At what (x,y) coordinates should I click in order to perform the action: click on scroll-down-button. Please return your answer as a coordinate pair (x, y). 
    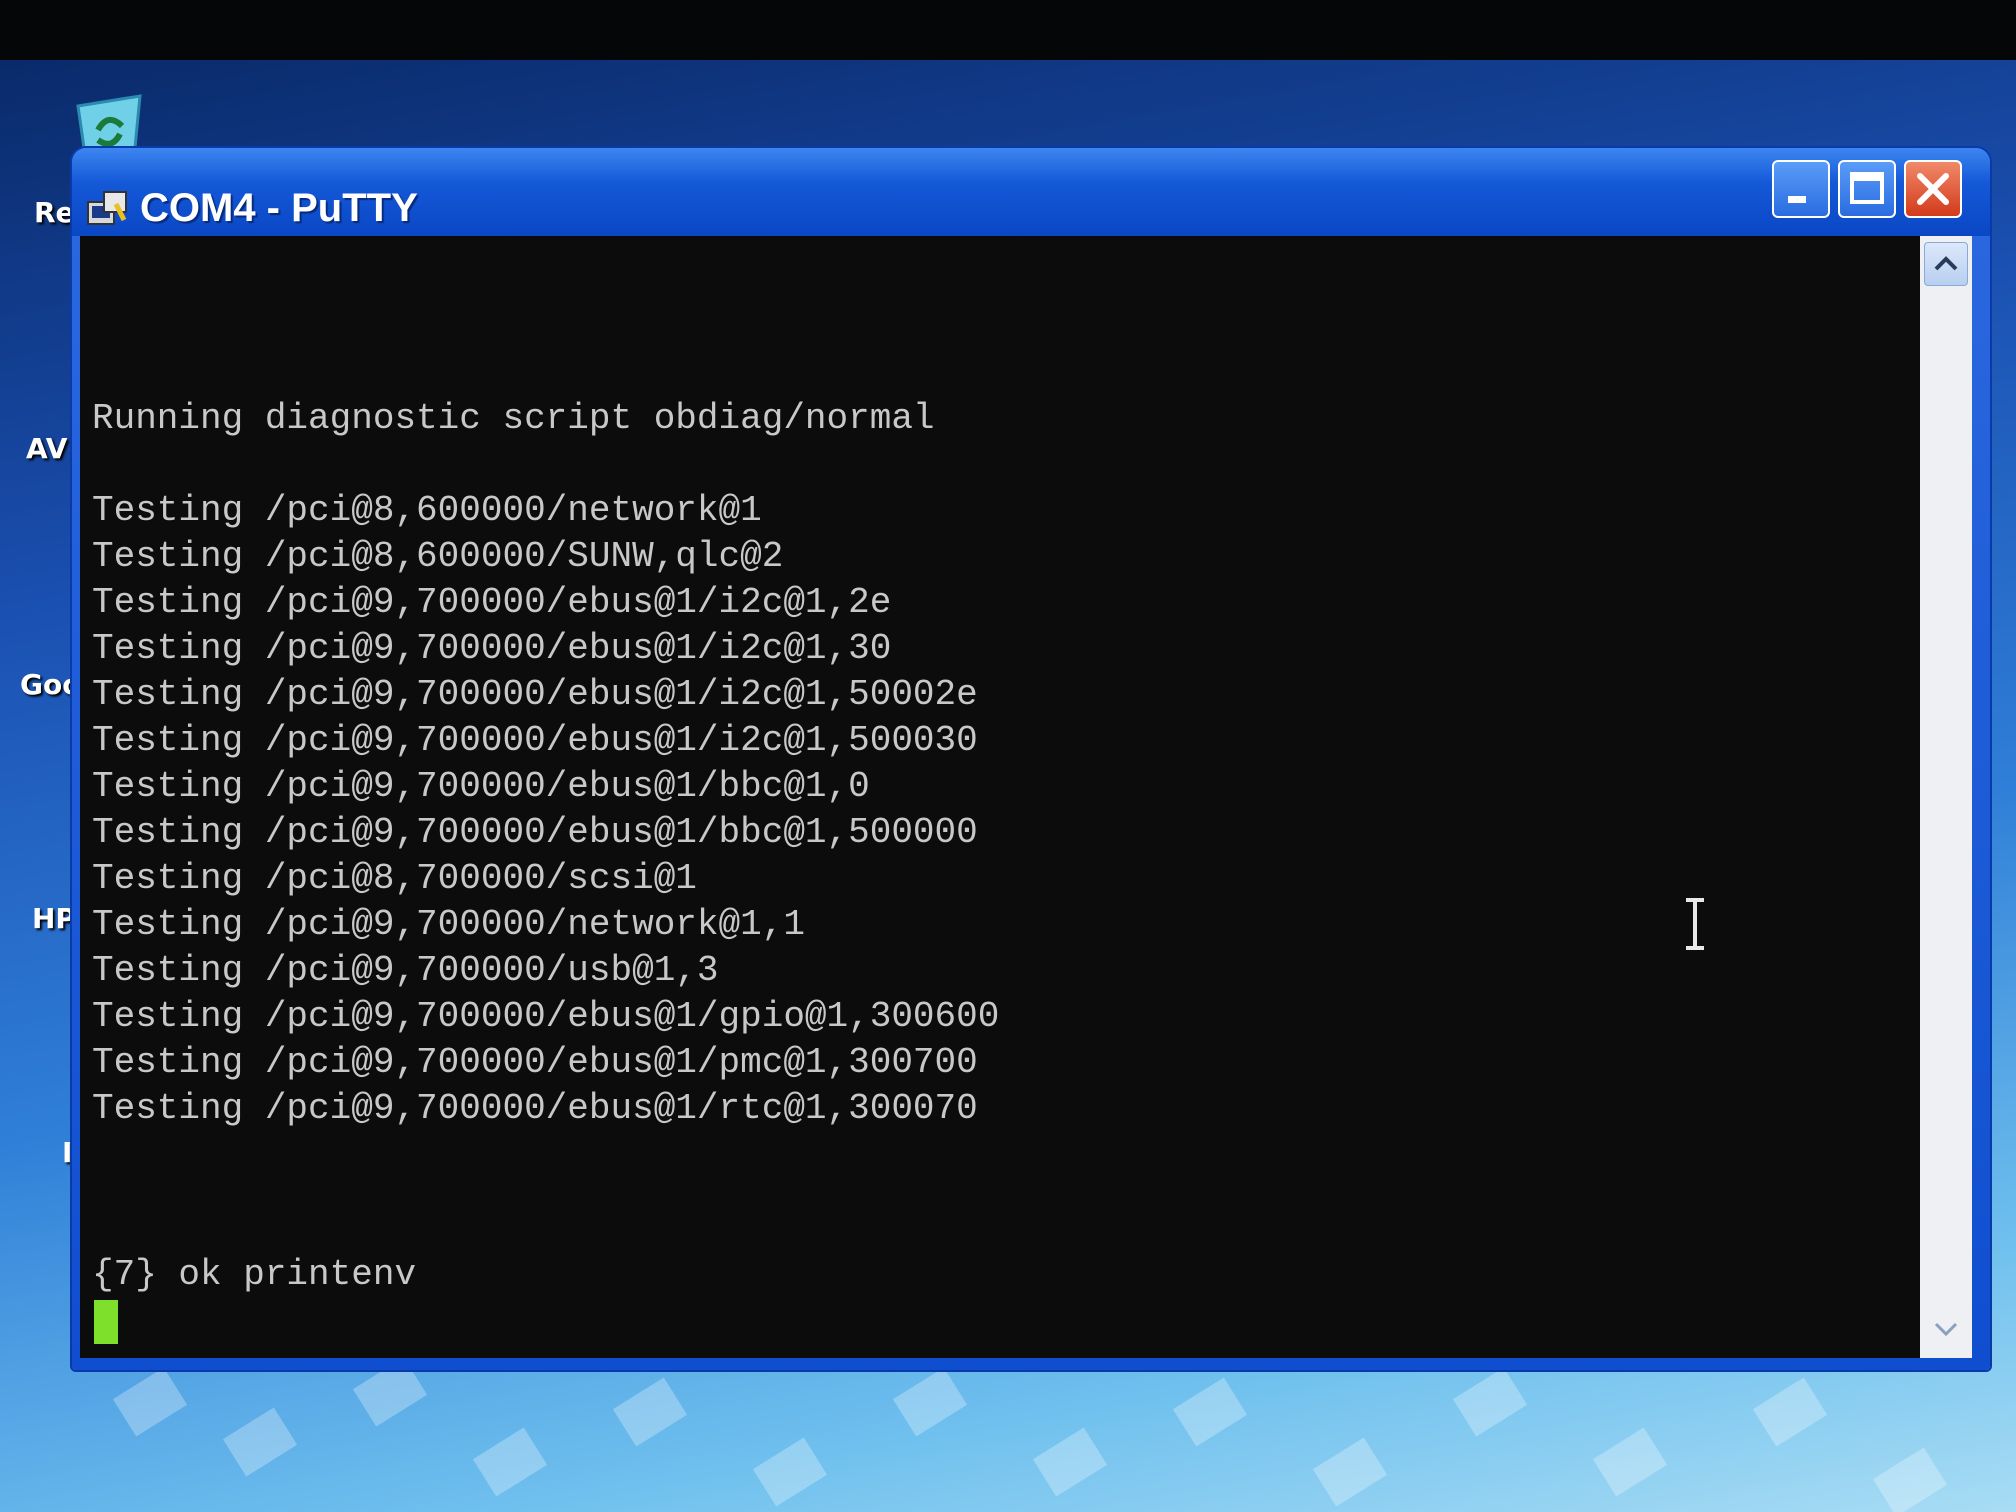
    Looking at the image, I should click on (1946, 1330).